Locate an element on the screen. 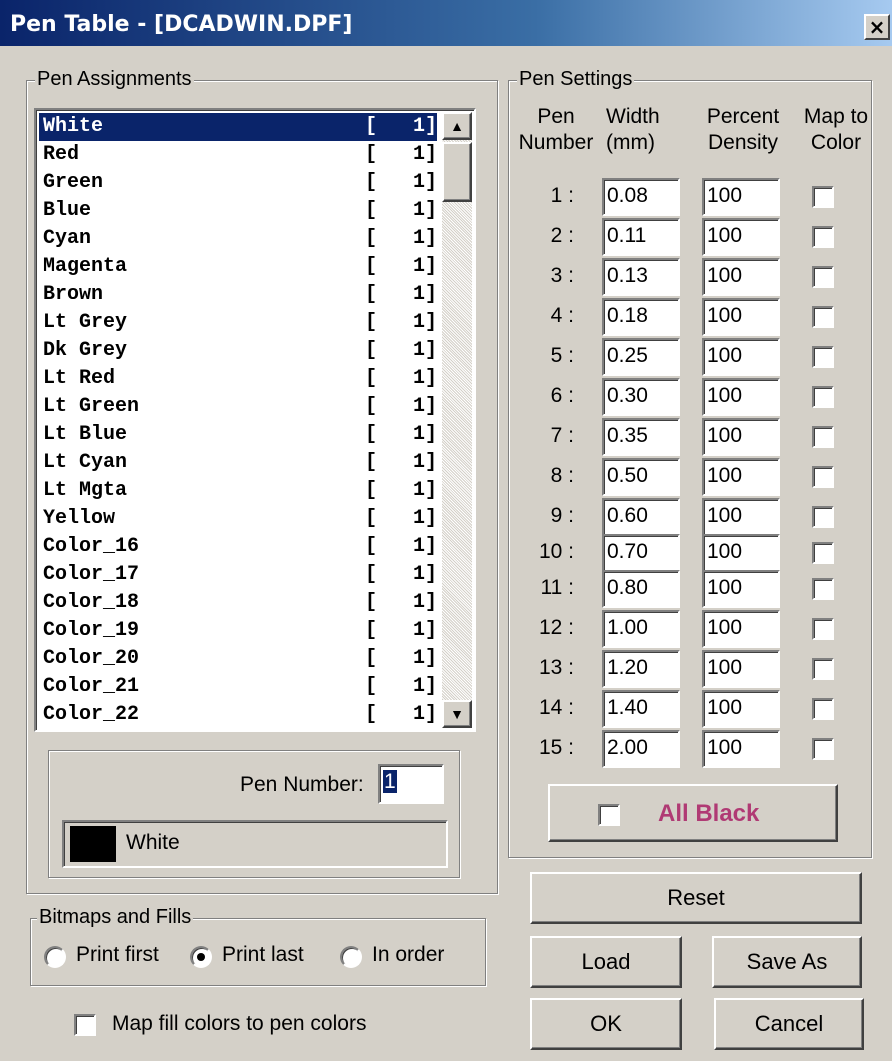  map-fill-label: Map fill colors to pen colors is located at coordinates (239, 1024).